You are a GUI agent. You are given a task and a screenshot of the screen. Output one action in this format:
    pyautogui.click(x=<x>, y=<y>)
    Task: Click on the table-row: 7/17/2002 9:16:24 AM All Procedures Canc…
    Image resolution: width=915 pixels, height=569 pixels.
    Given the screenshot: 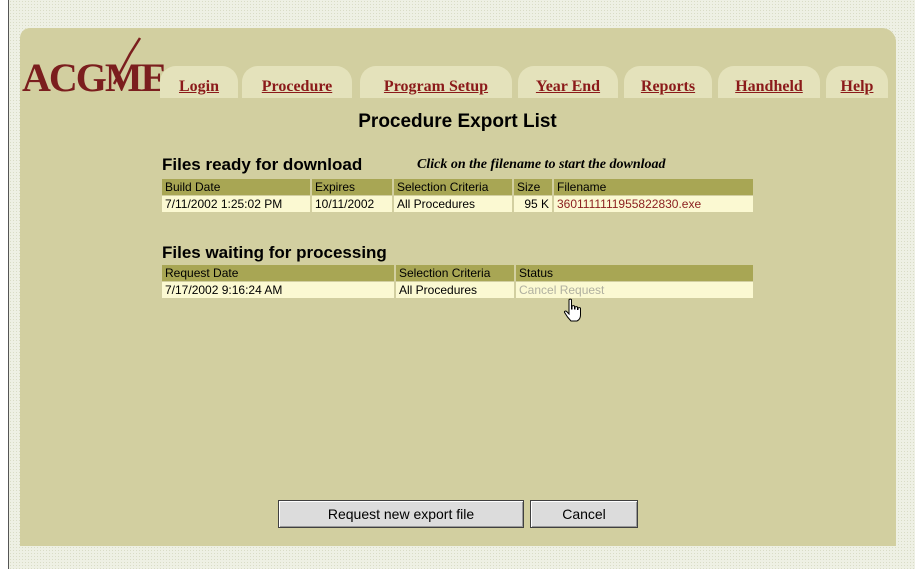 What is the action you would take?
    pyautogui.click(x=457, y=290)
    